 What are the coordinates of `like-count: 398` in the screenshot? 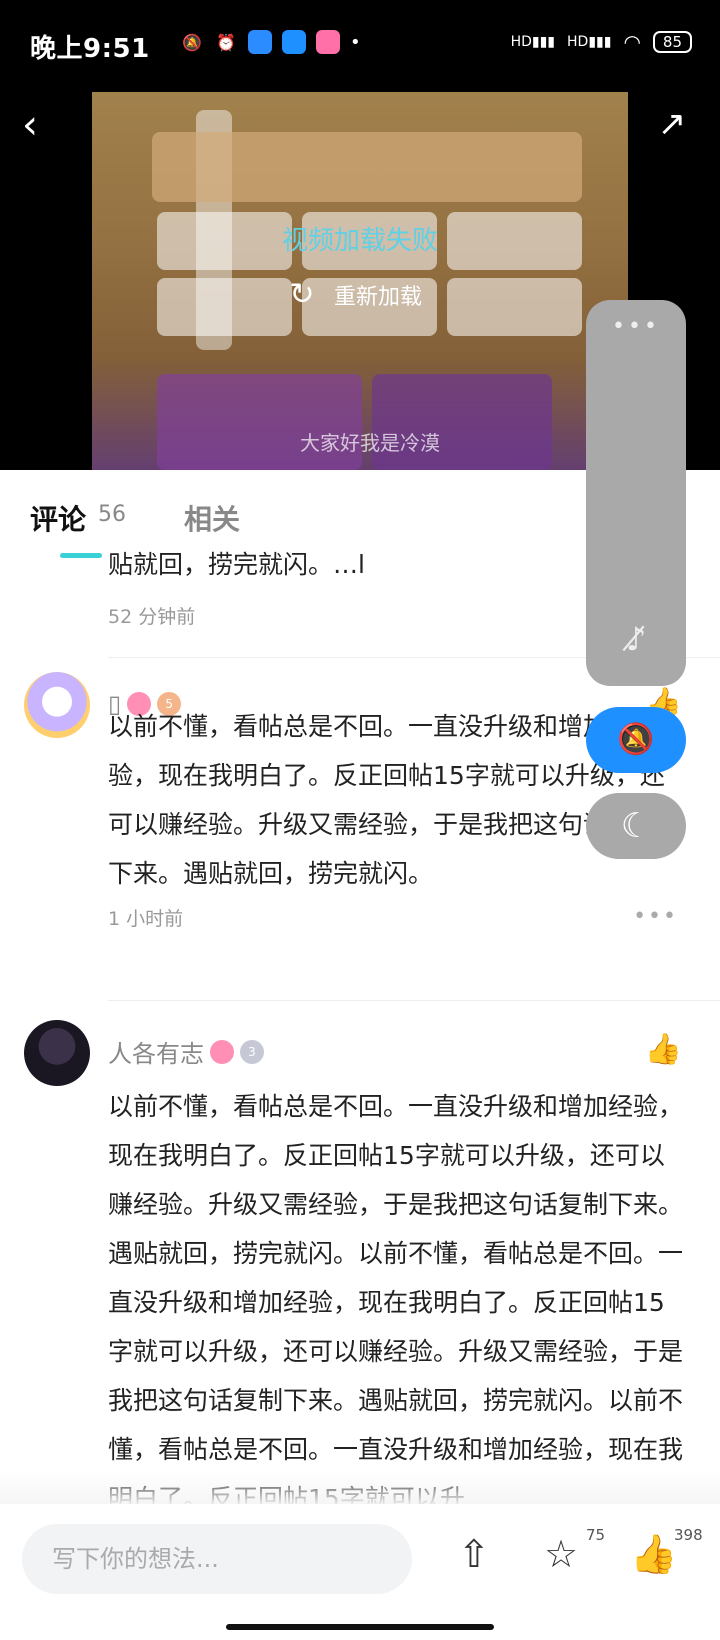 It's located at (688, 1535).